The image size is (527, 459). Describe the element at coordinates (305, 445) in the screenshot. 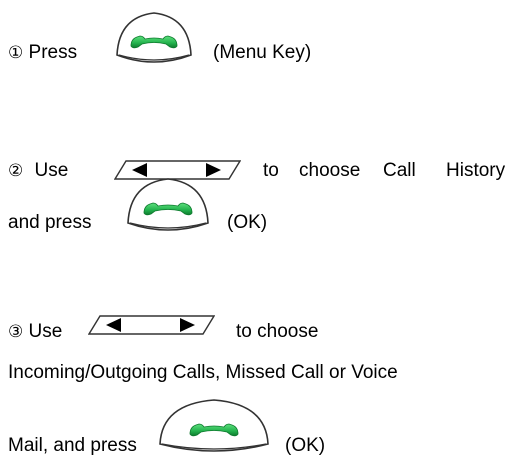

I see `step-3-ok-label: (OK)` at that location.